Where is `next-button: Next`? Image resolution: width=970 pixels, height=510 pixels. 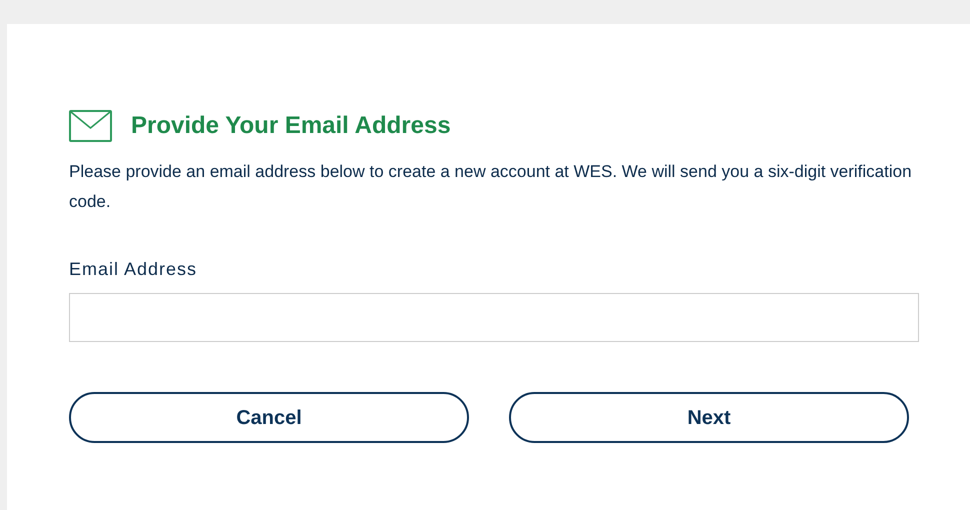
next-button: Next is located at coordinates (709, 417).